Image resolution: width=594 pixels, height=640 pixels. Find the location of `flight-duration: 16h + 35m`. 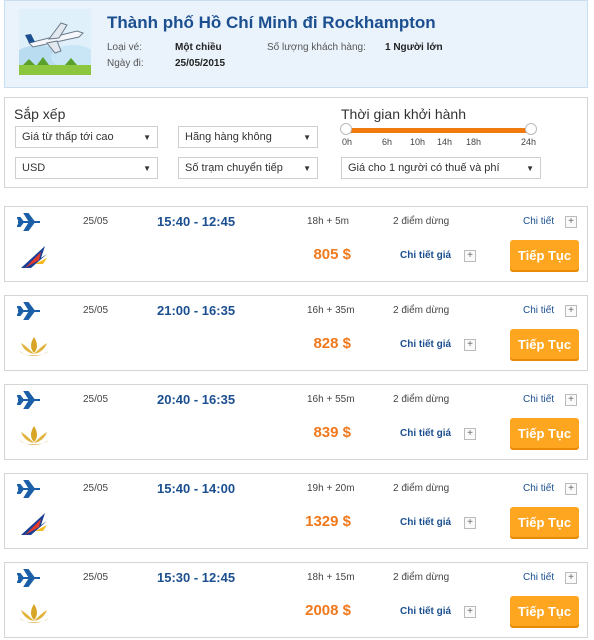

flight-duration: 16h + 35m is located at coordinates (331, 310).